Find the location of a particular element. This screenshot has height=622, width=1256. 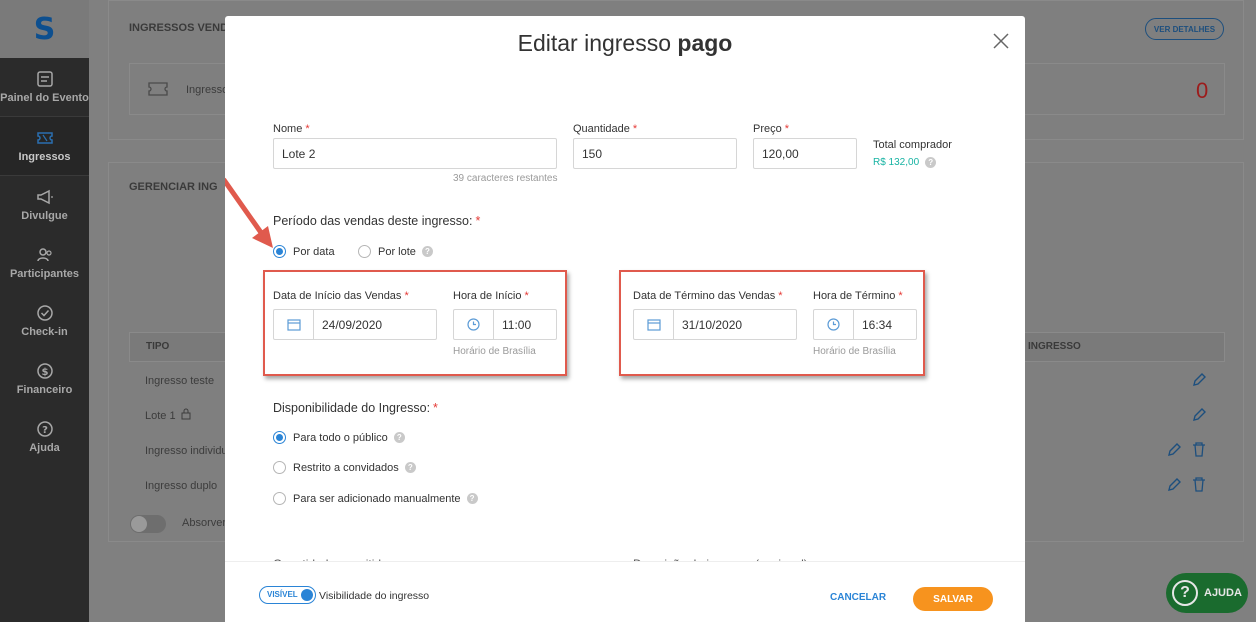

logo-glyph: S is located at coordinates (44, 29).